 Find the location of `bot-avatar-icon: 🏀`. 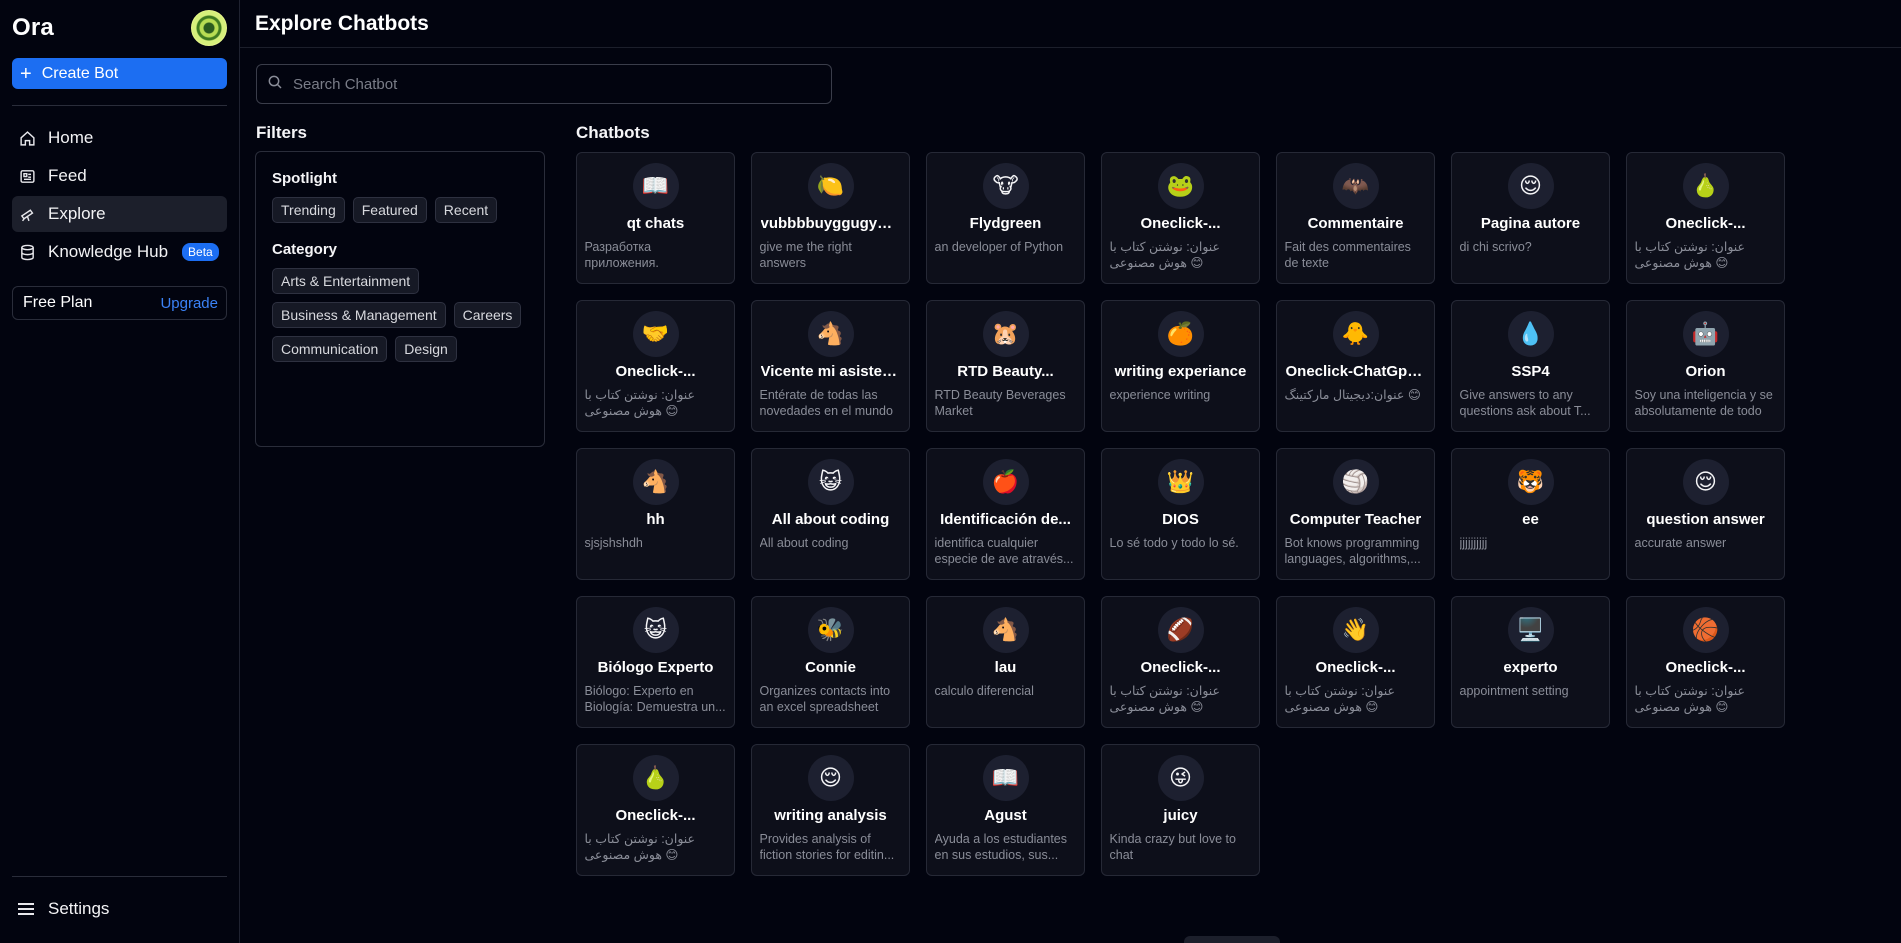

bot-avatar-icon: 🏀 is located at coordinates (1705, 630).